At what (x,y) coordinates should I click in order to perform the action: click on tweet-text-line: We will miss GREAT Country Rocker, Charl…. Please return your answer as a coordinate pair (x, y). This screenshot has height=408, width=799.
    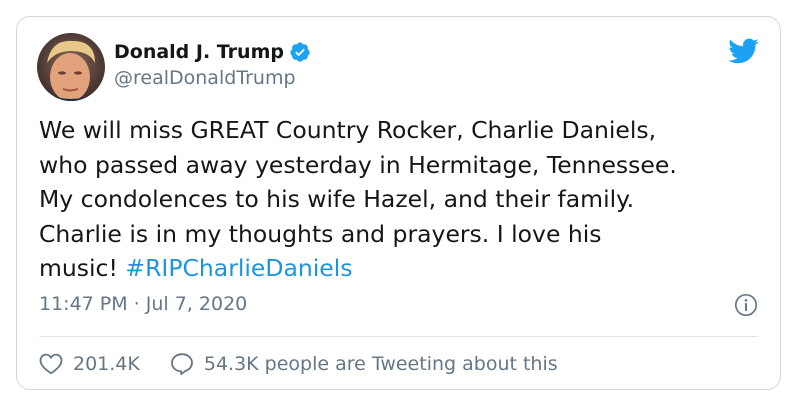
    Looking at the image, I should click on (348, 130).